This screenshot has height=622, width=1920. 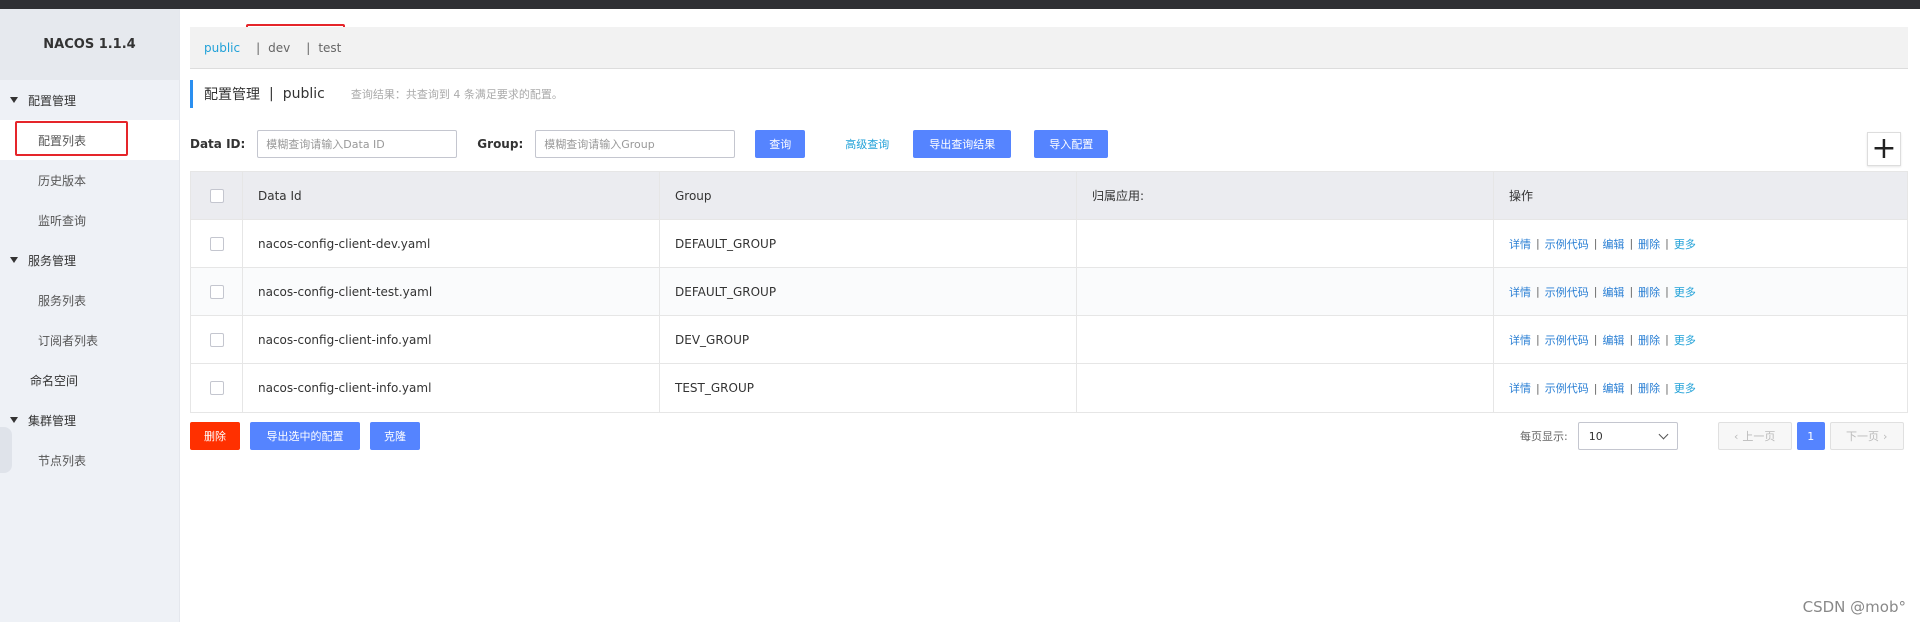 What do you see at coordinates (52, 100) in the screenshot?
I see `sidebar-group-label: 配置管理` at bounding box center [52, 100].